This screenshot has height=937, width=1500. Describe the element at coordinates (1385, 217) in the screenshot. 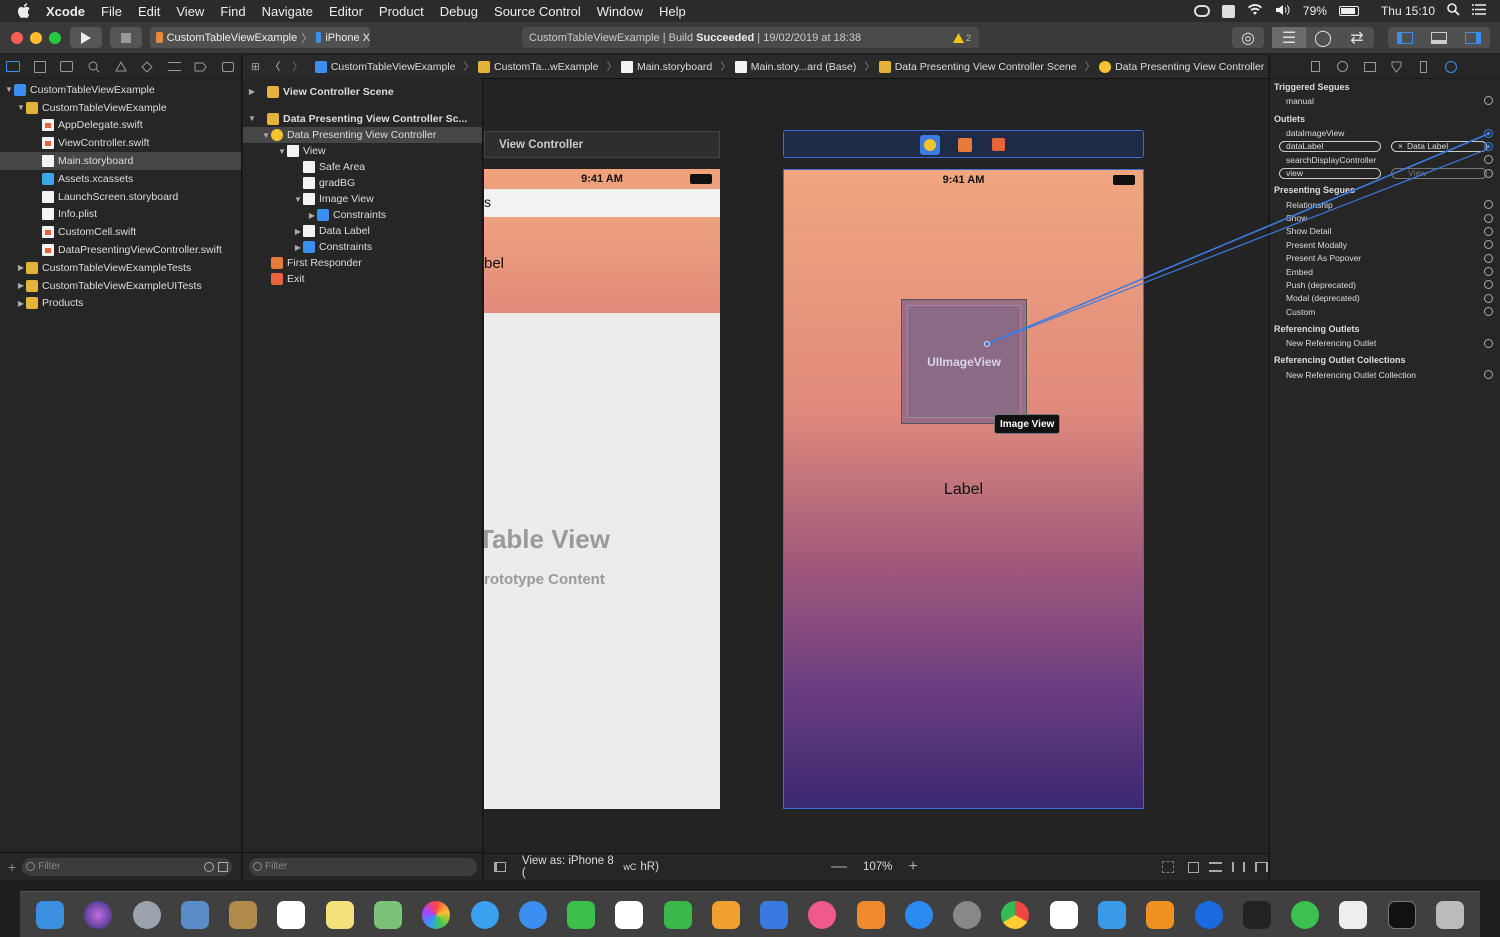

I see `segue-row: Show` at that location.